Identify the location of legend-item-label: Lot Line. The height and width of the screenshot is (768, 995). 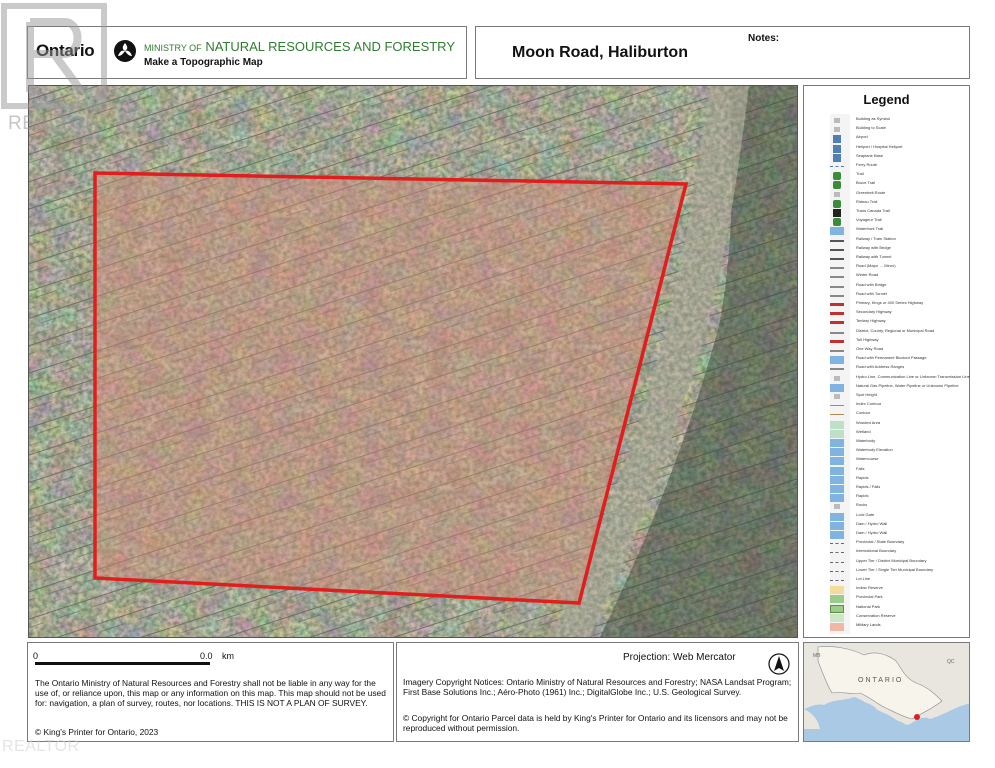
(863, 578).